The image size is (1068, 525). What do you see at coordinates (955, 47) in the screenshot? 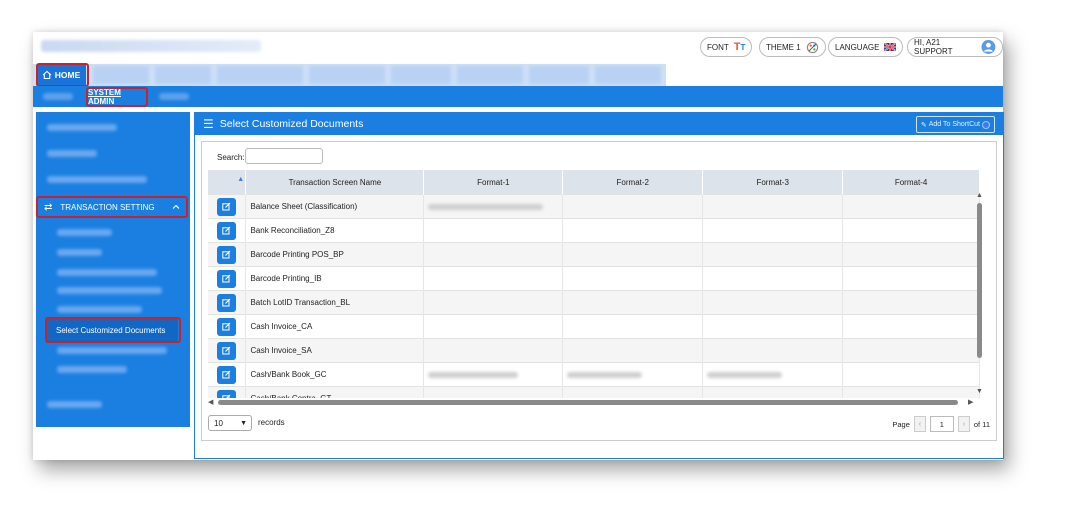
I see `user-menu-button: HI, A21 SUPPORT` at bounding box center [955, 47].